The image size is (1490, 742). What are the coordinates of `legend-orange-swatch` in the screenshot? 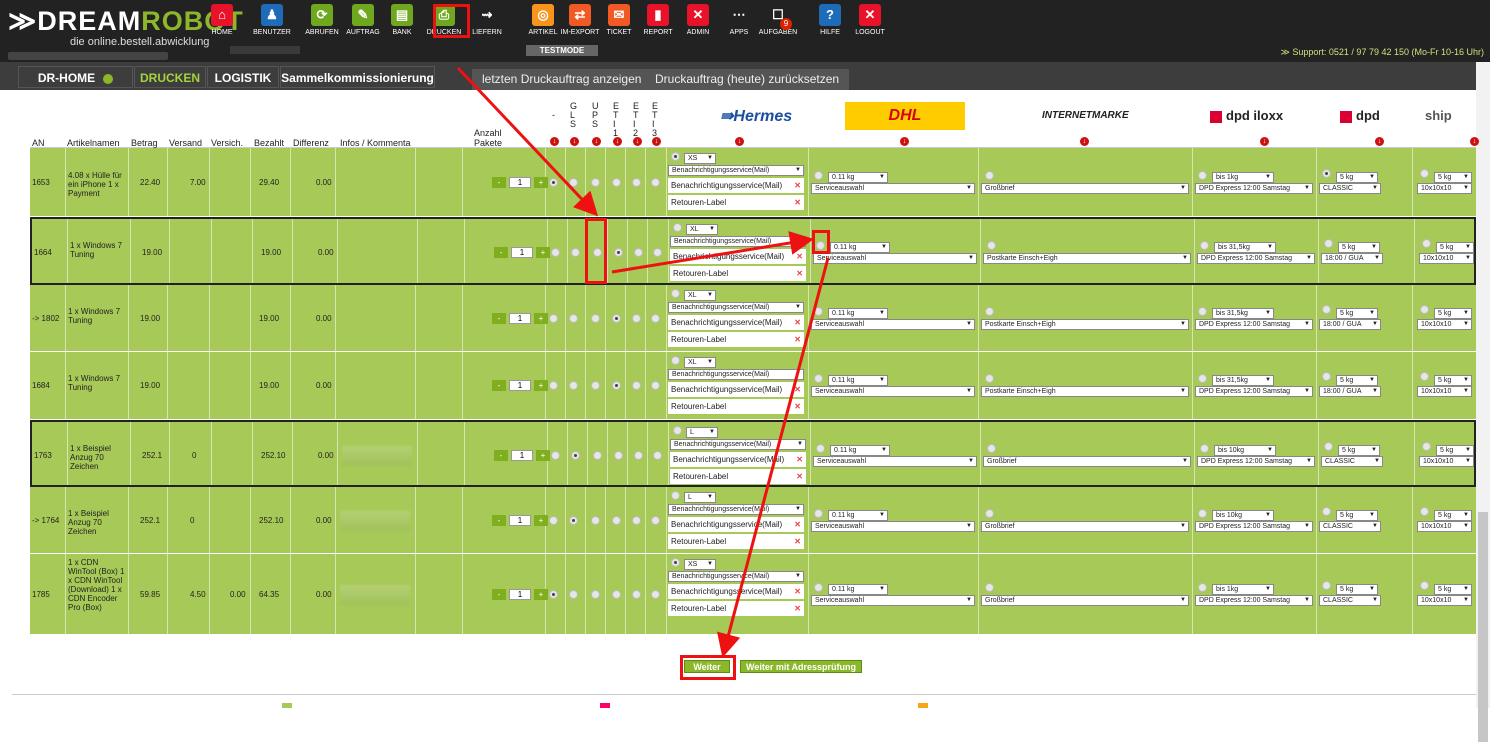 It's located at (923, 705).